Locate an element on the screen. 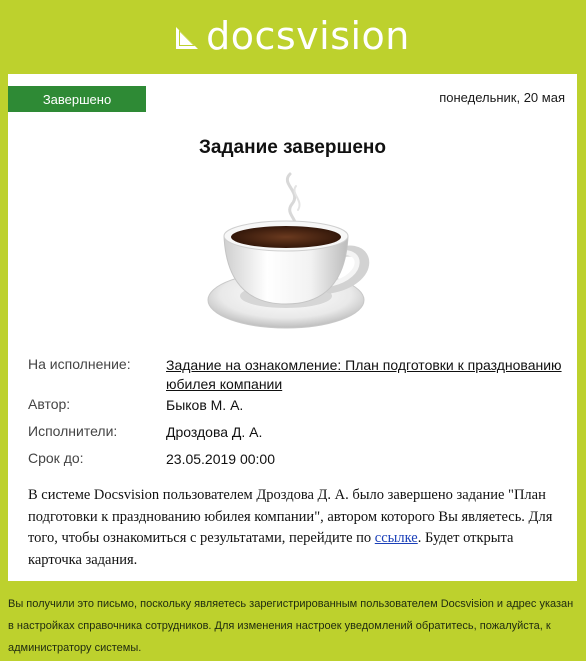 The width and height of the screenshot is (586, 661). docsvision-logo-icon is located at coordinates (187, 38).